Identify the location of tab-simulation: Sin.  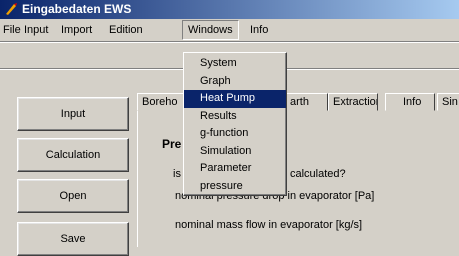
(448, 102).